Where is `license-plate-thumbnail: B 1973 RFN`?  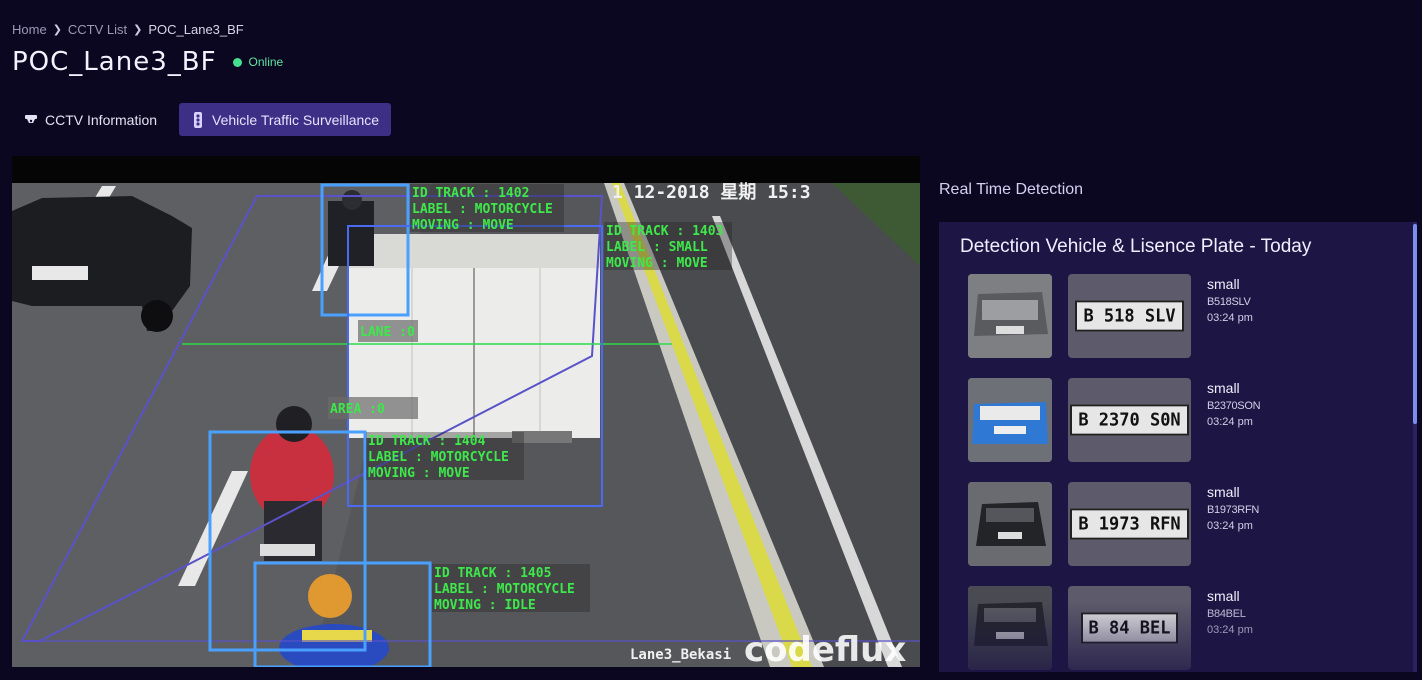
license-plate-thumbnail: B 1973 RFN is located at coordinates (1129, 524).